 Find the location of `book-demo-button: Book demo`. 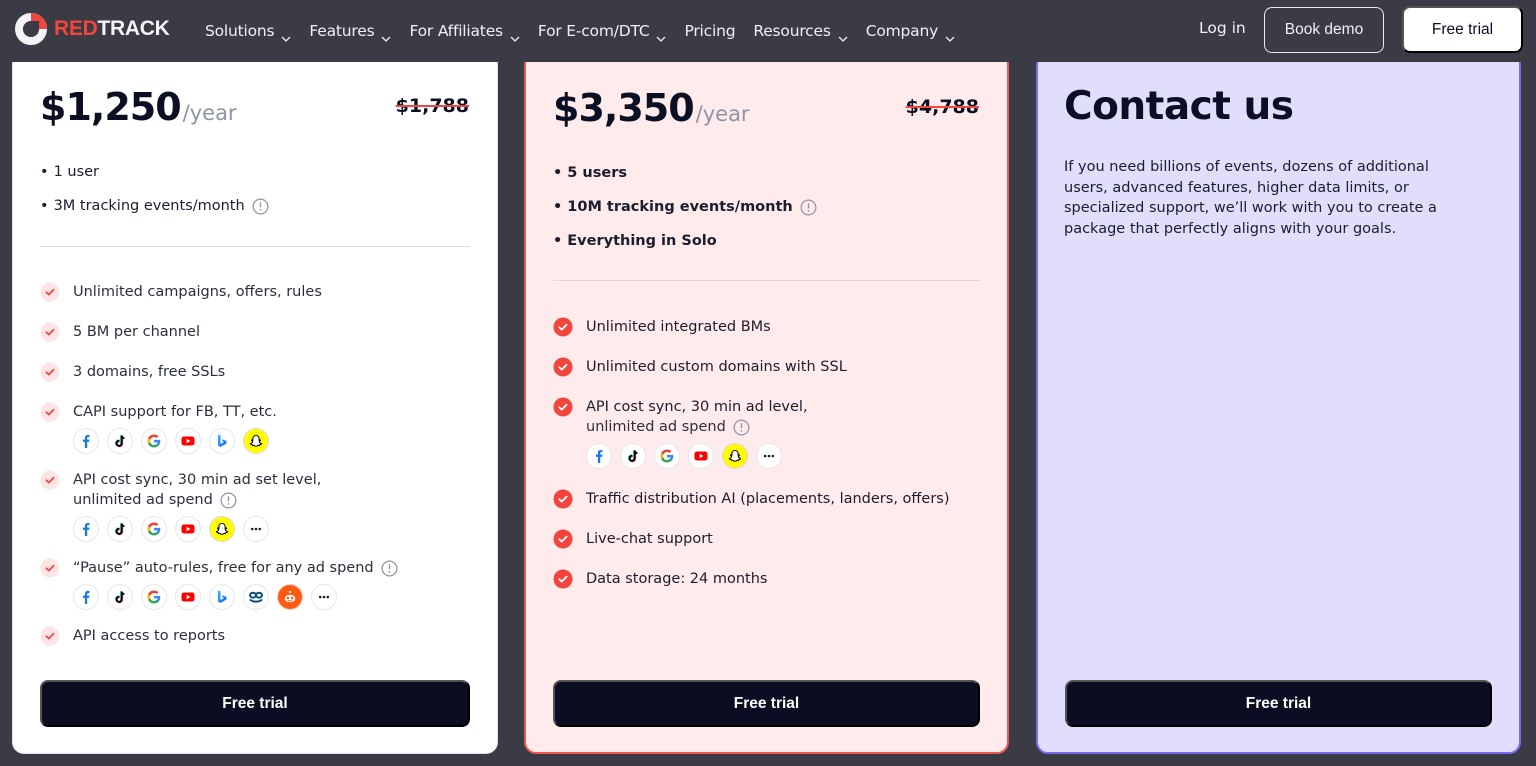

book-demo-button: Book demo is located at coordinates (1324, 30).